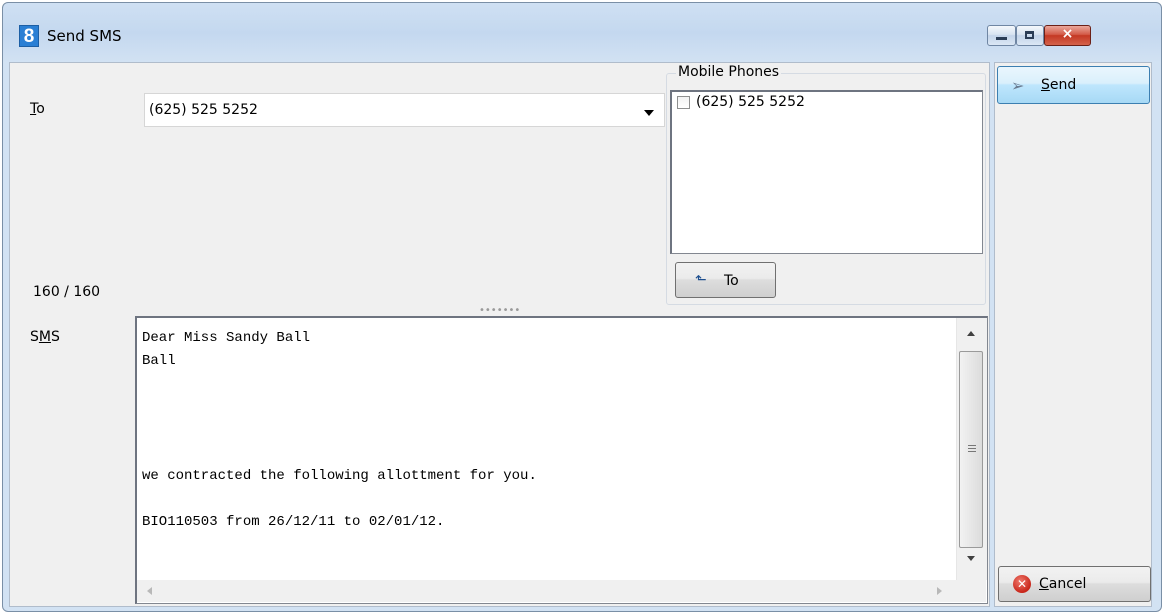 This screenshot has width=1165, height=615. I want to click on scroll-up-icon, so click(971, 333).